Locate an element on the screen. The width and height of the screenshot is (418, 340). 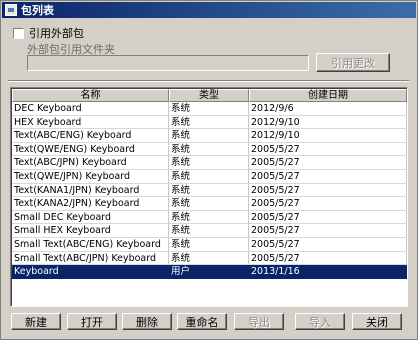
external-folder-path-field is located at coordinates (168, 63).